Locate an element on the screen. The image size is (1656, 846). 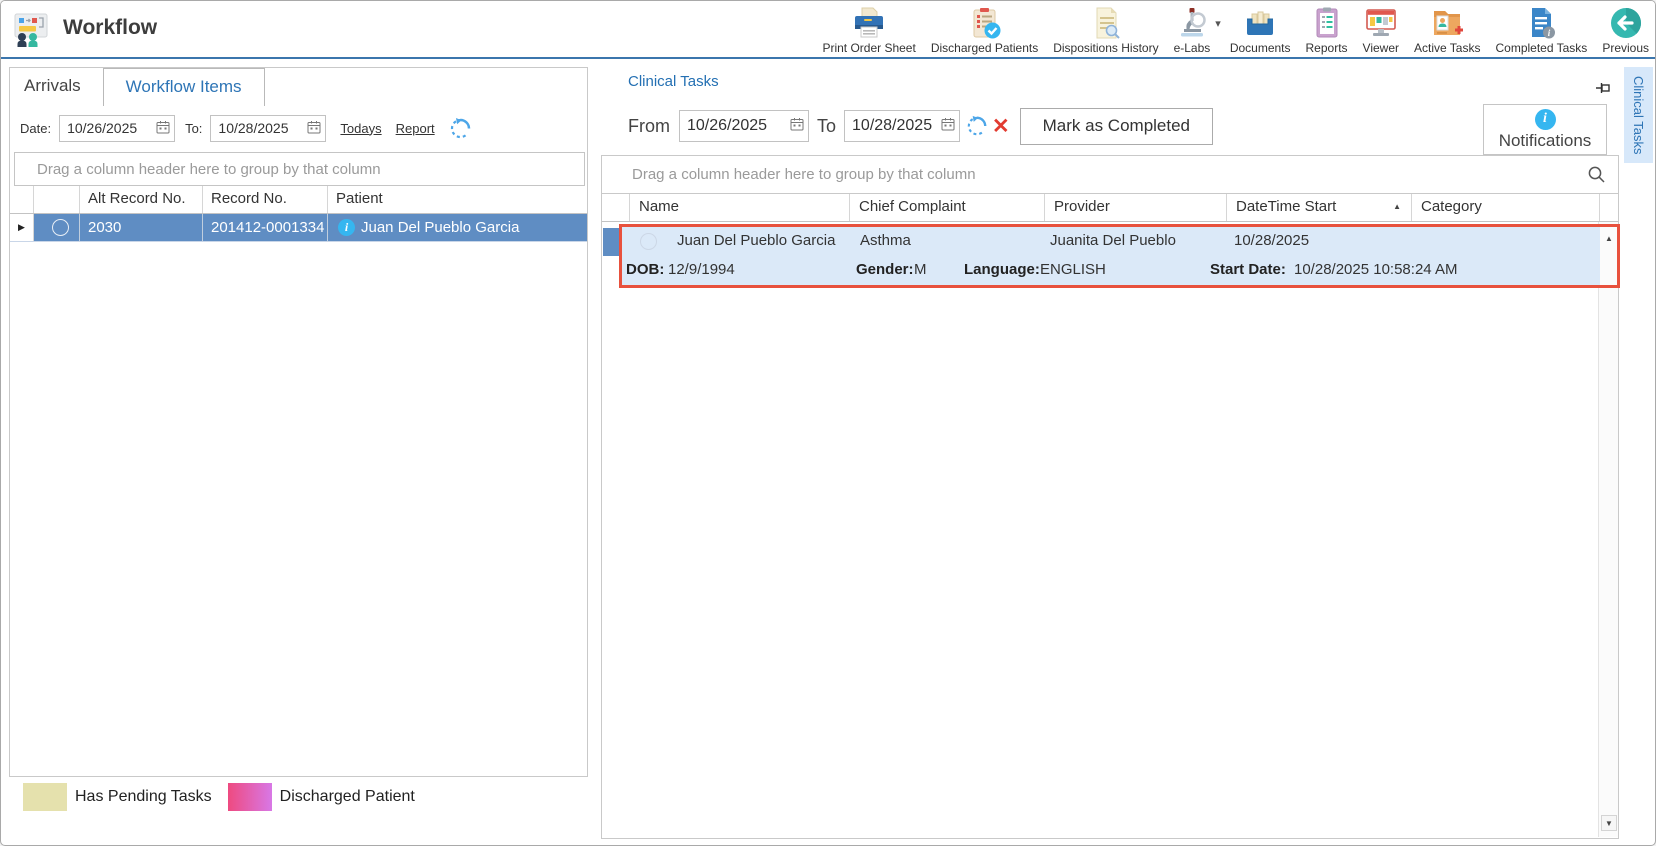
toolbar-item-label: Viewer is located at coordinates (1381, 48).